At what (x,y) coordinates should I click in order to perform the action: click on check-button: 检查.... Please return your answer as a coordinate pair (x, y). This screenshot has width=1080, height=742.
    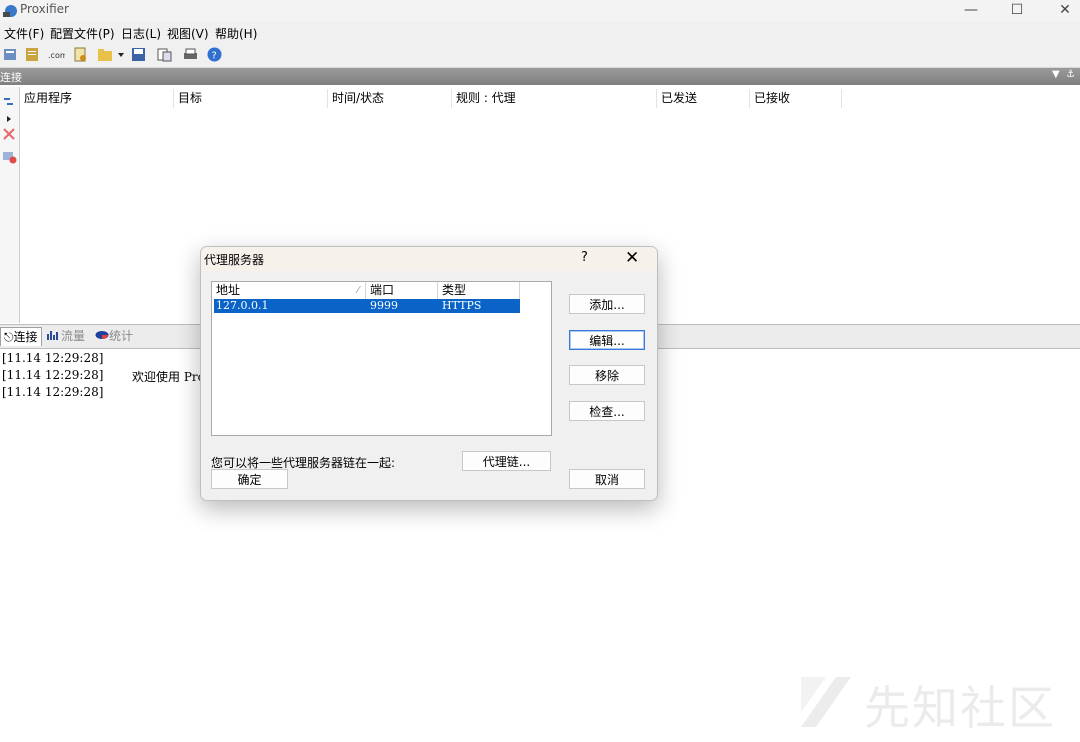
    Looking at the image, I should click on (607, 411).